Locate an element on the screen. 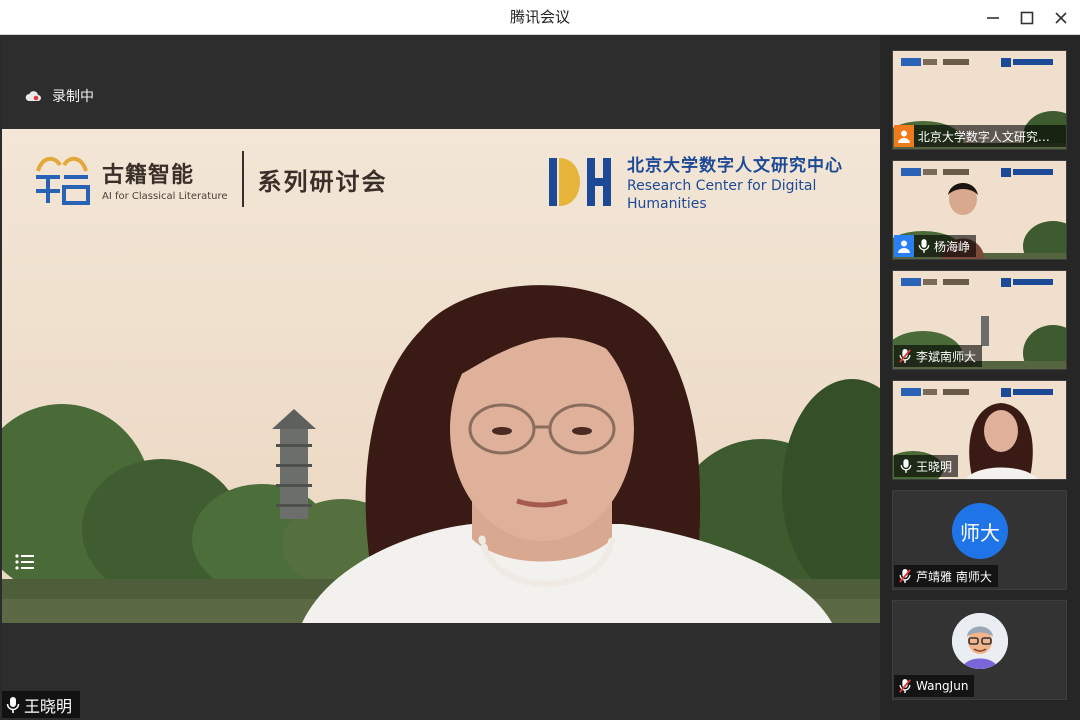 The width and height of the screenshot is (1080, 720). participant-label: 王晓明 is located at coordinates (926, 466).